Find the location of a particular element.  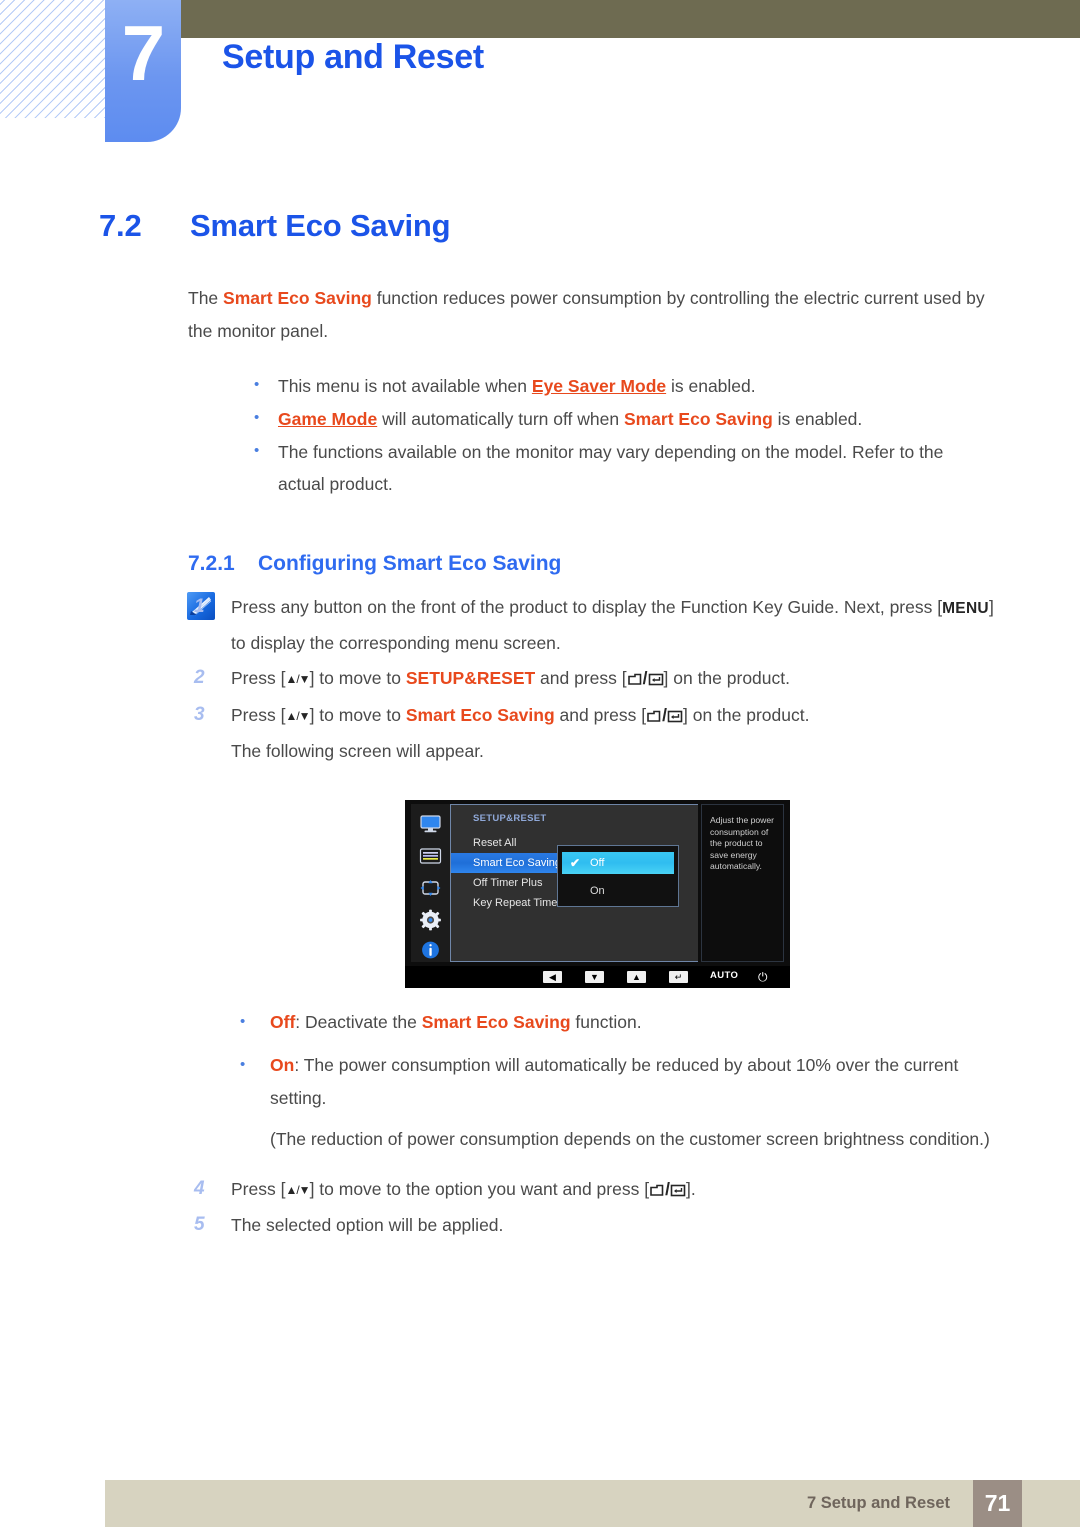

section-title: Smart Eco Saving is located at coordinates (320, 225).